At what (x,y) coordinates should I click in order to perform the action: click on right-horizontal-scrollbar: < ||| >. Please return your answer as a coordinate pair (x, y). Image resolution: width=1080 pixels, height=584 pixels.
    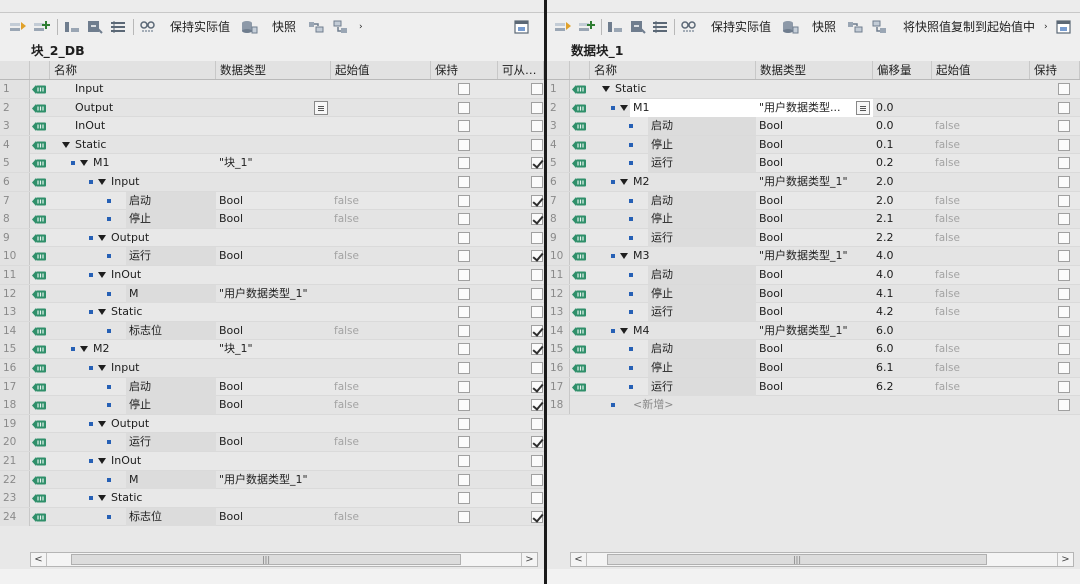
    Looking at the image, I should click on (822, 559).